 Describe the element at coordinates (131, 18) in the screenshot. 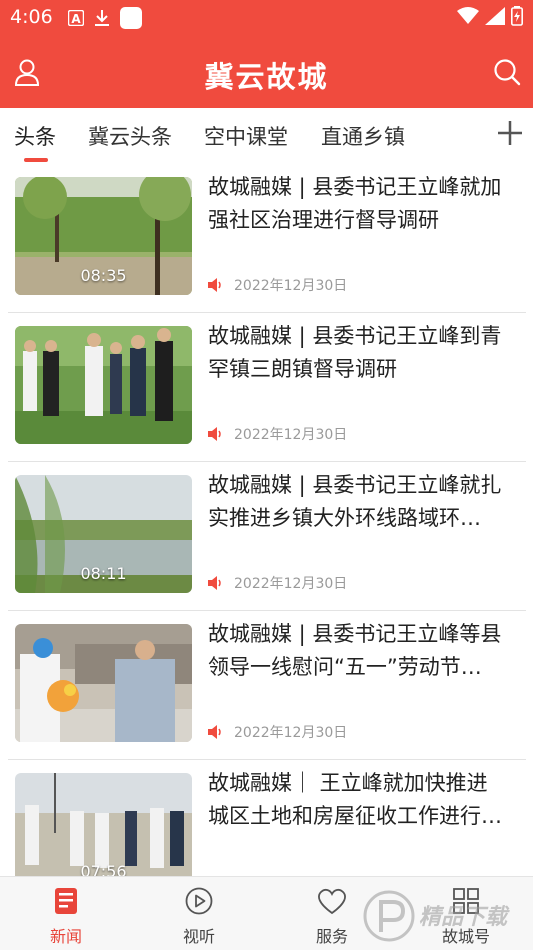

I see `app-square-icon` at that location.